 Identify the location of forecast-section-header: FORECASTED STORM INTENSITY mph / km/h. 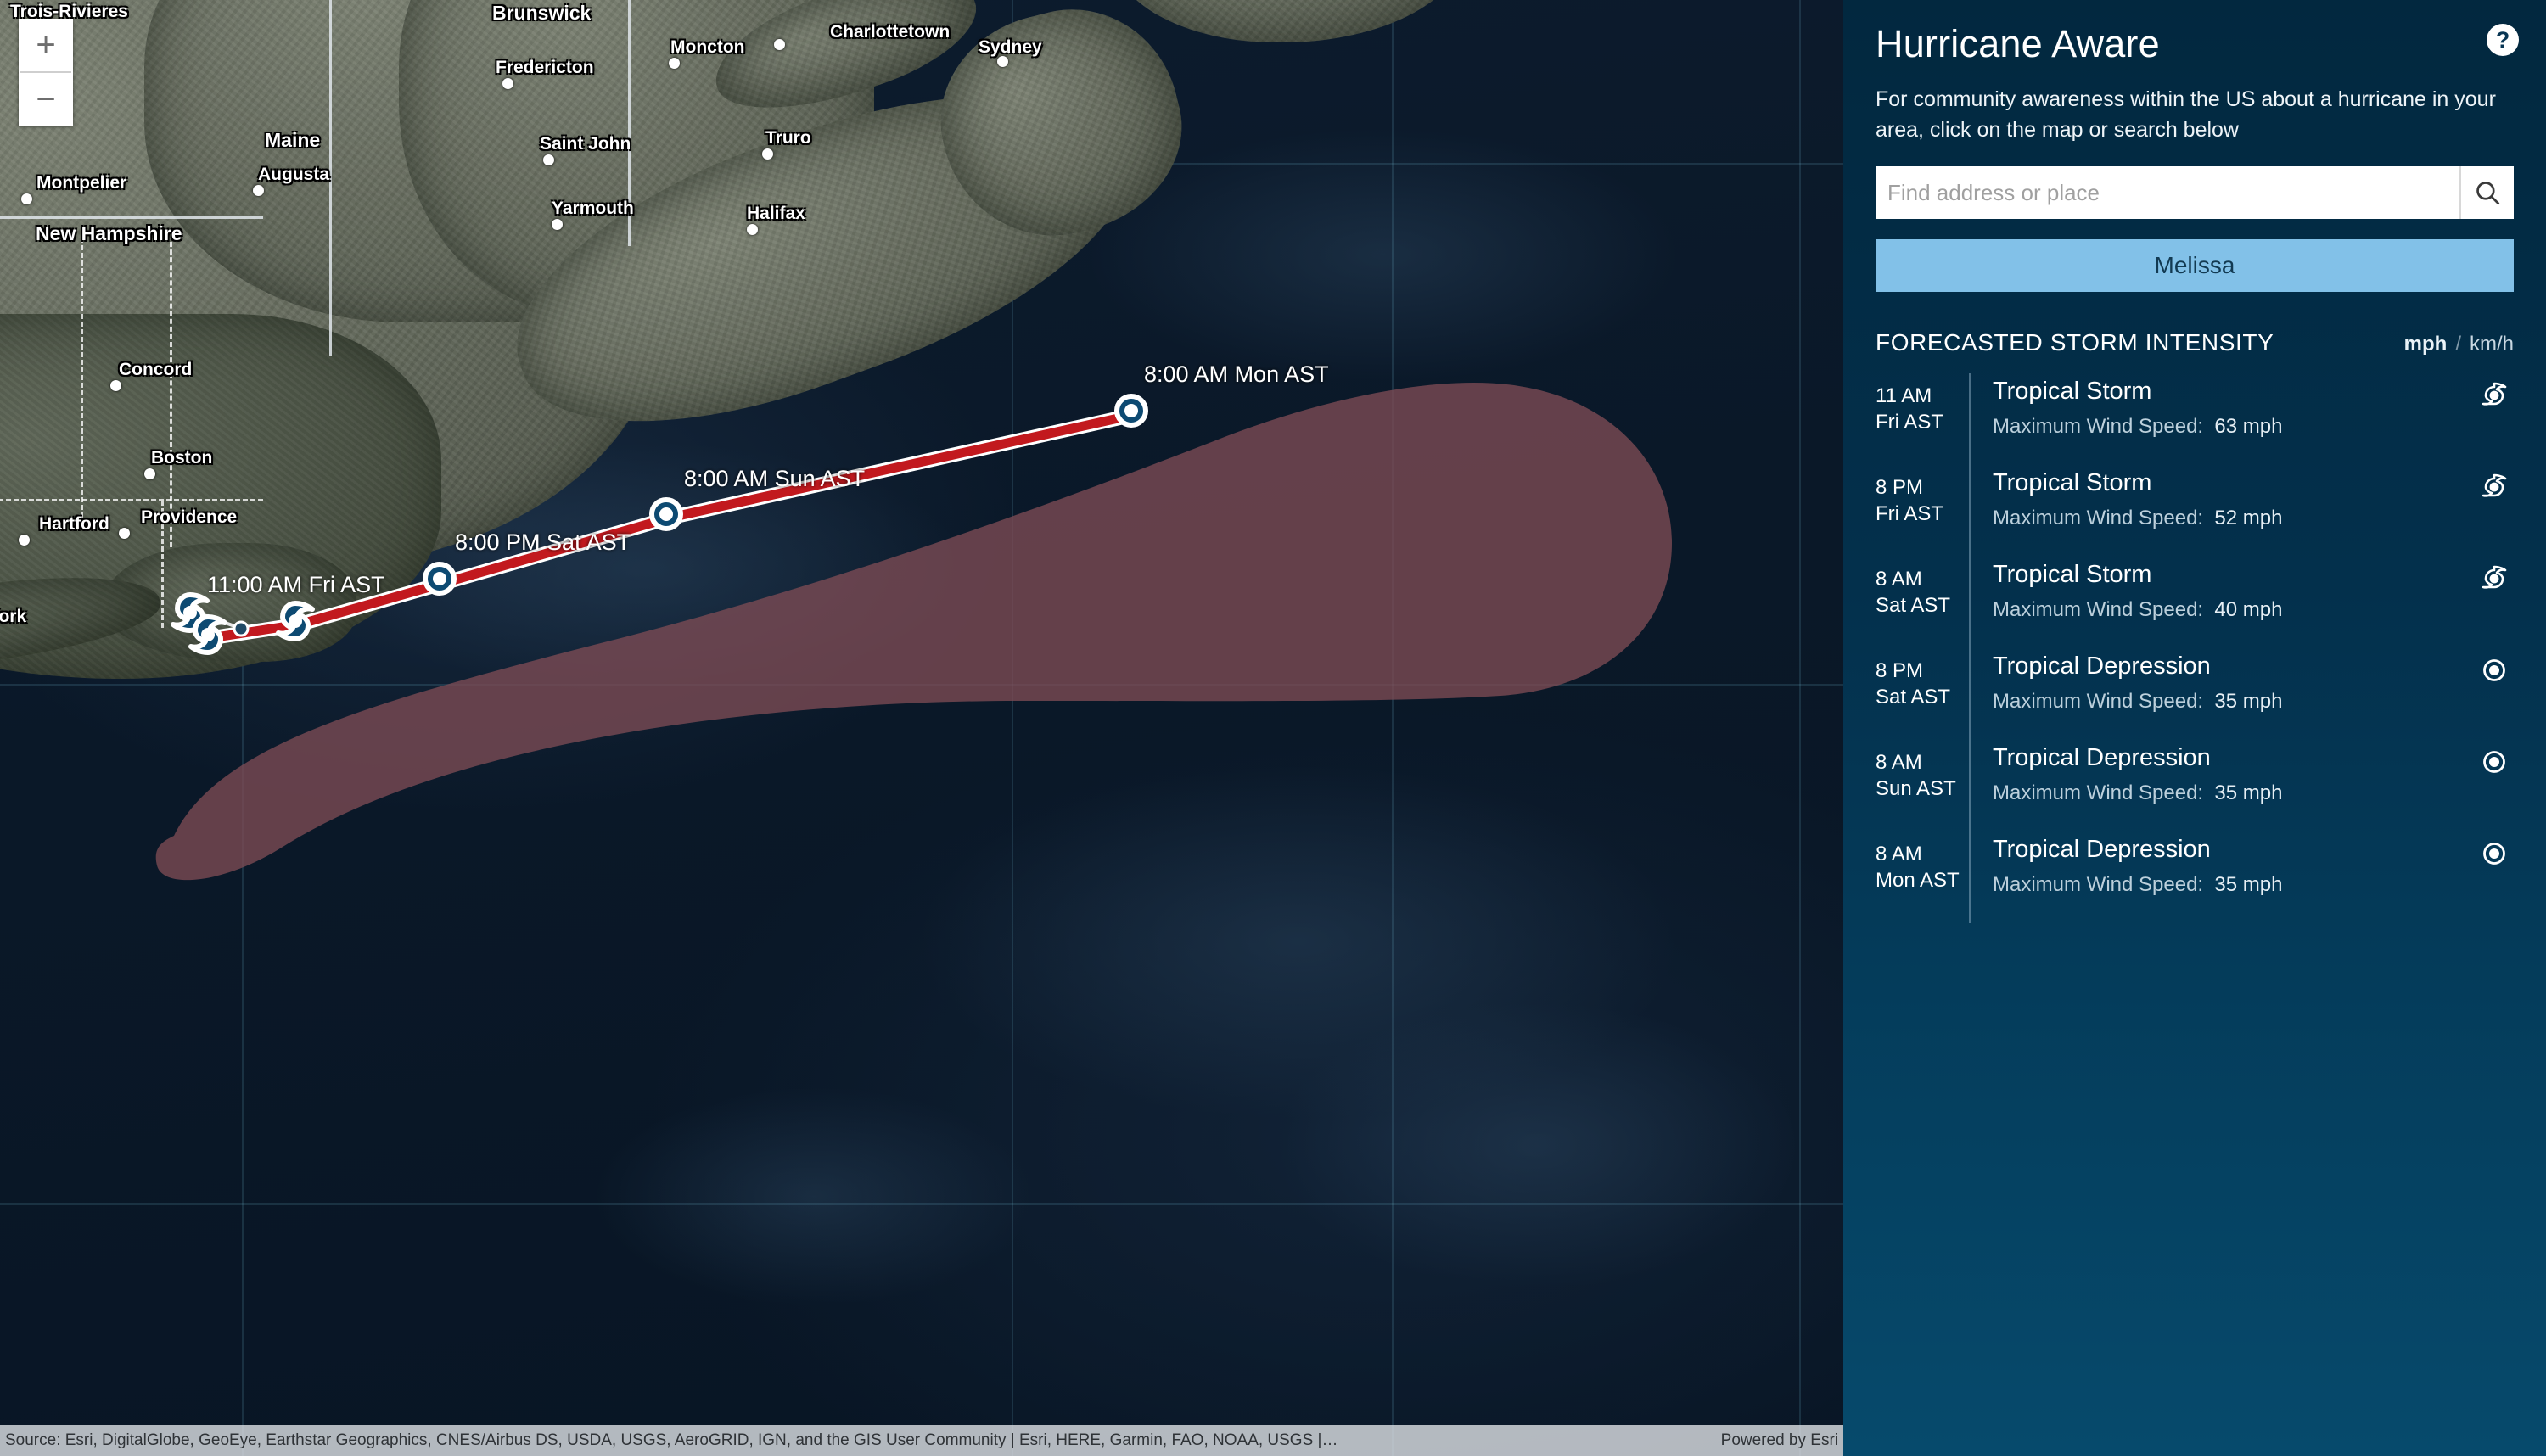
(2195, 342).